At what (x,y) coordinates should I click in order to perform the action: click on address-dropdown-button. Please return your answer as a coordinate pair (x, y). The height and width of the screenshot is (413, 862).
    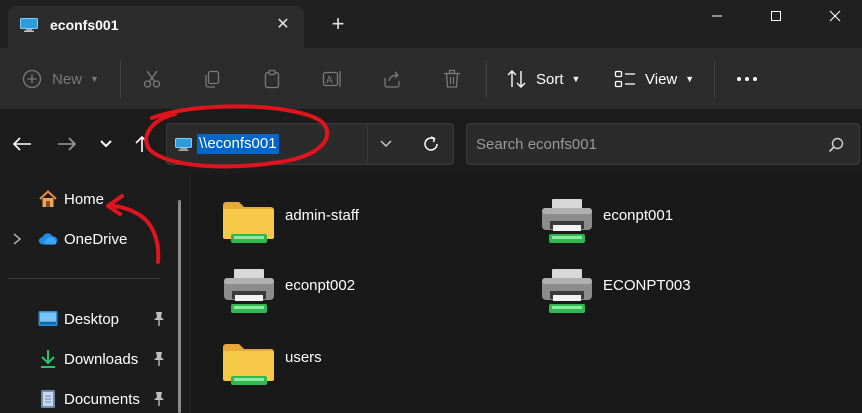
    Looking at the image, I should click on (389, 145).